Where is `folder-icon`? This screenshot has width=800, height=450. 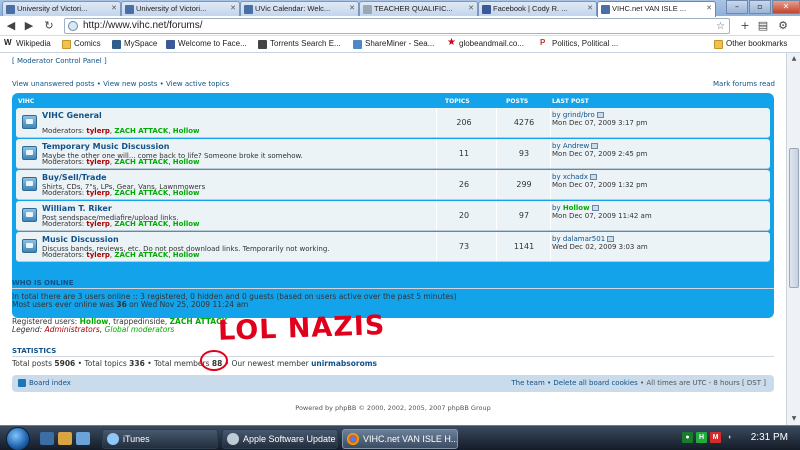 folder-icon is located at coordinates (65, 438).